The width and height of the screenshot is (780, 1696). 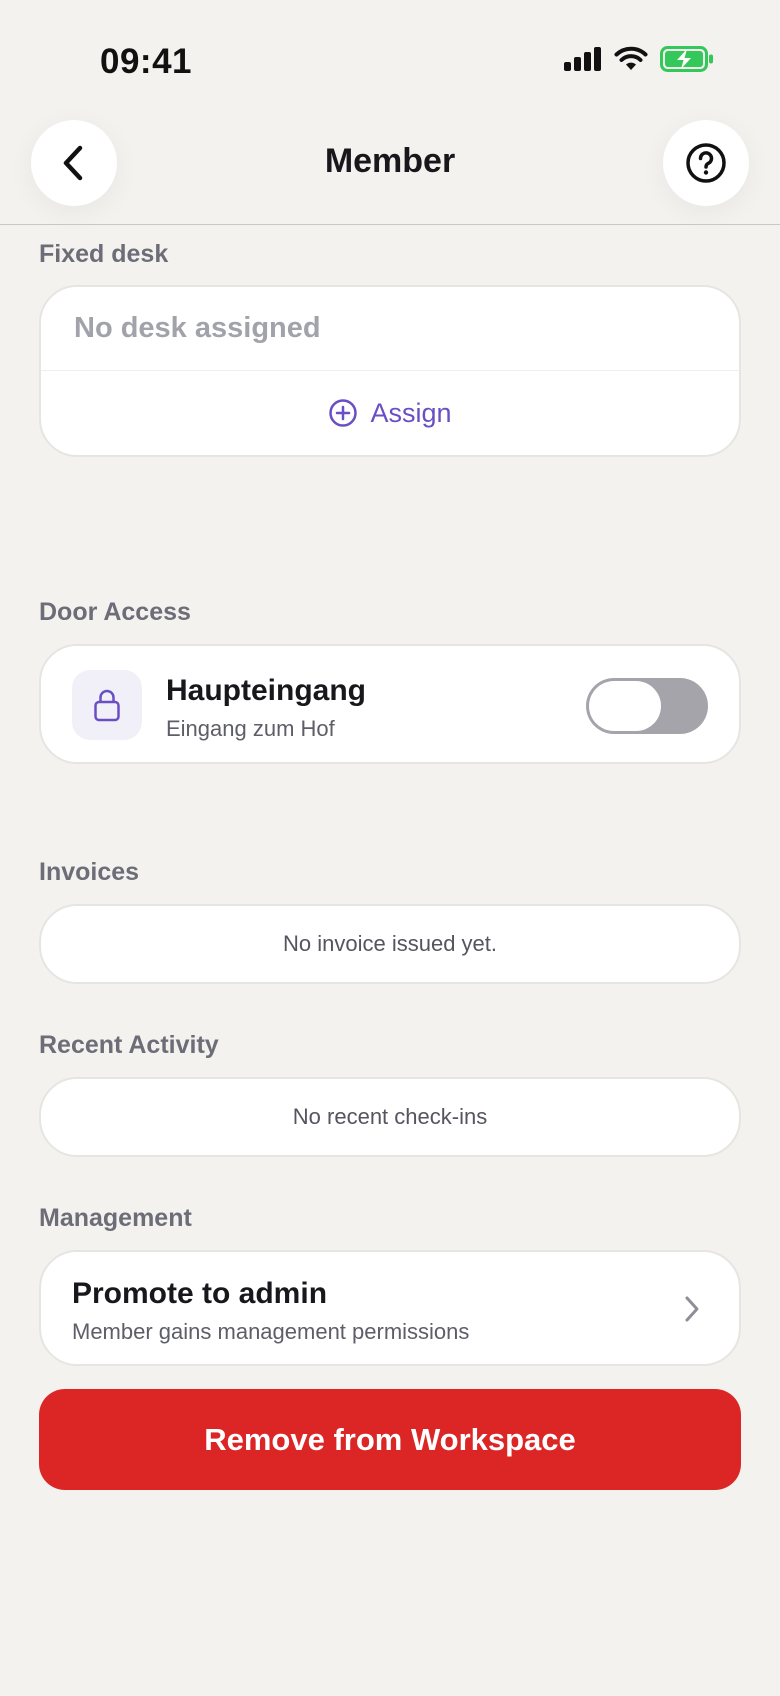 I want to click on recent-activity-empty-text: No recent check-ins, so click(x=390, y=1116).